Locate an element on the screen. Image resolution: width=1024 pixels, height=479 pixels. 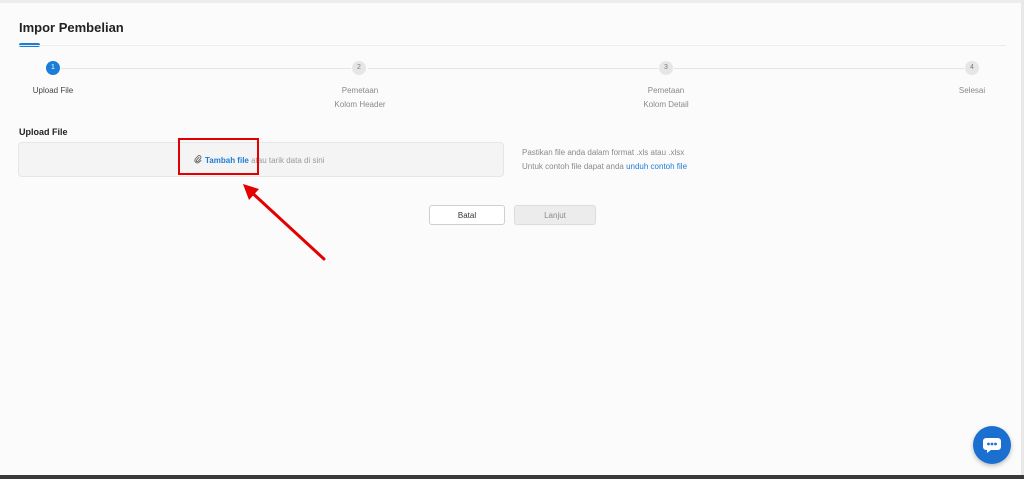
step-1-indicator: 1 is located at coordinates (53, 68).